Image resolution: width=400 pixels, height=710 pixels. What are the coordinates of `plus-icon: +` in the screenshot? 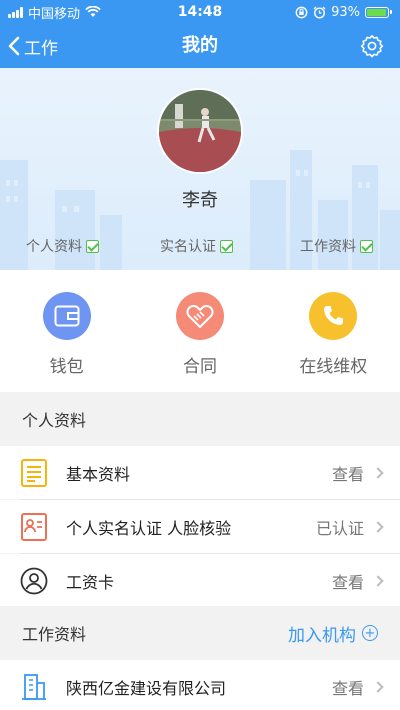 It's located at (370, 633).